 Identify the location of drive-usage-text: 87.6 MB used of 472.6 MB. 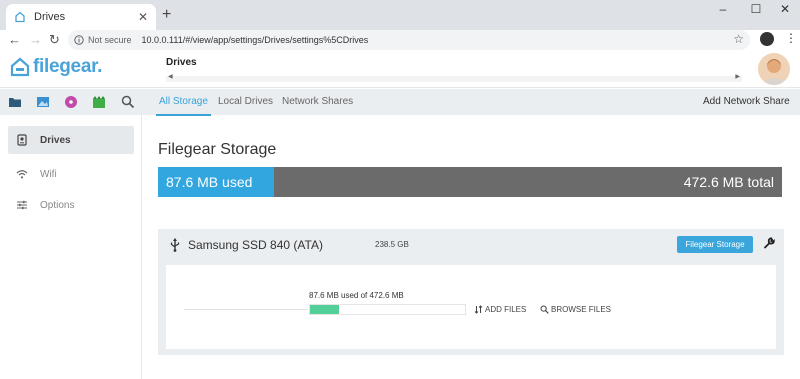
(356, 295).